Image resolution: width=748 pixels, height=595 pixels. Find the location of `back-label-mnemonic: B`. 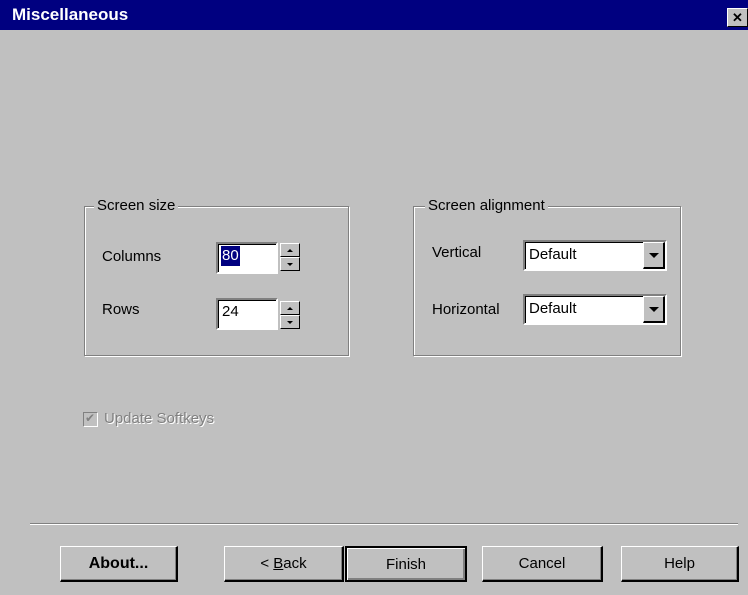

back-label-mnemonic: B is located at coordinates (278, 563).